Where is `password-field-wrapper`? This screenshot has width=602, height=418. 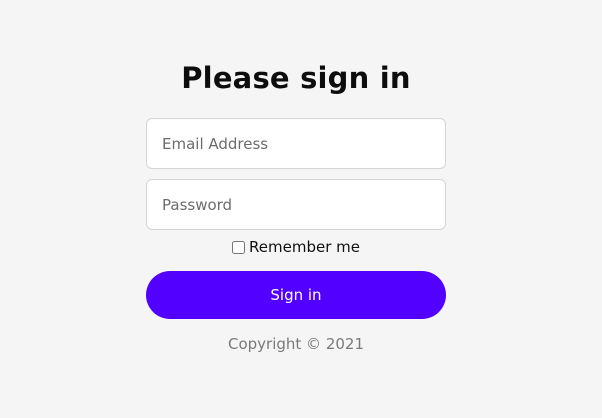
password-field-wrapper is located at coordinates (296, 204).